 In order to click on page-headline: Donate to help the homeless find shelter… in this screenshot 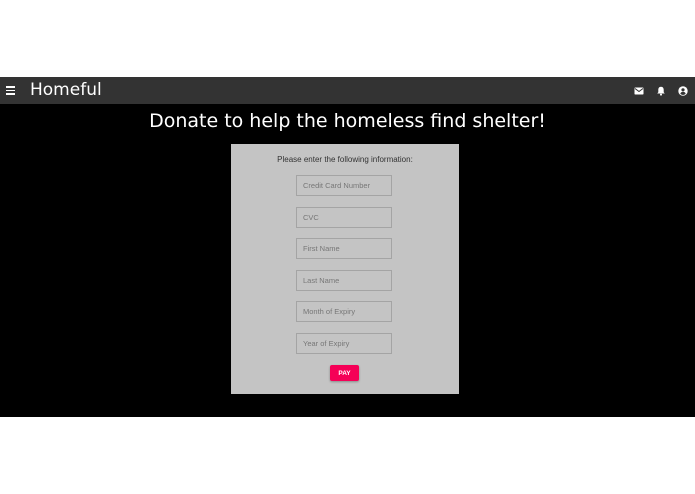, I will do `click(347, 121)`.